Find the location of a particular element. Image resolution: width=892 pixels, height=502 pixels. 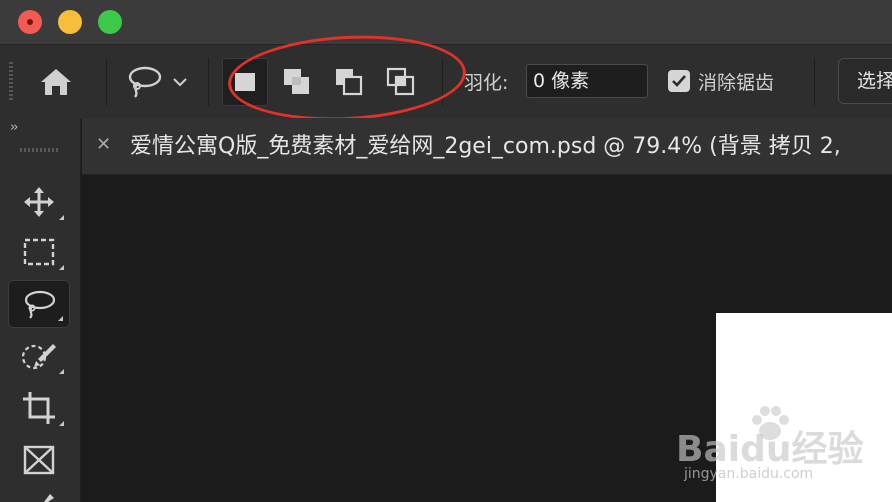

antialias-checkbox is located at coordinates (679, 81).